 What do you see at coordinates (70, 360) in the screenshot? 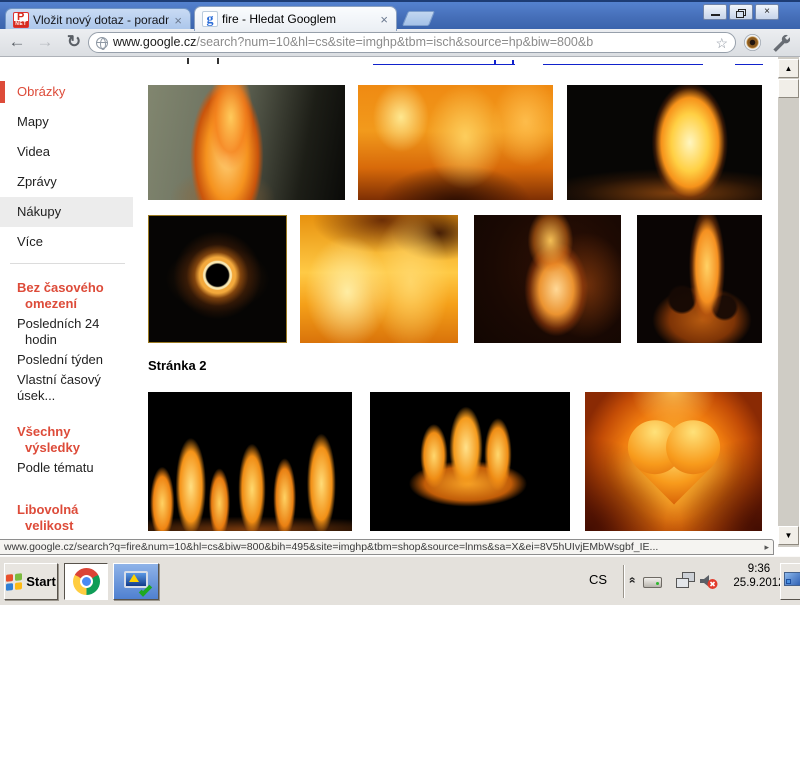
I see `filter-item: Poslední týden` at bounding box center [70, 360].